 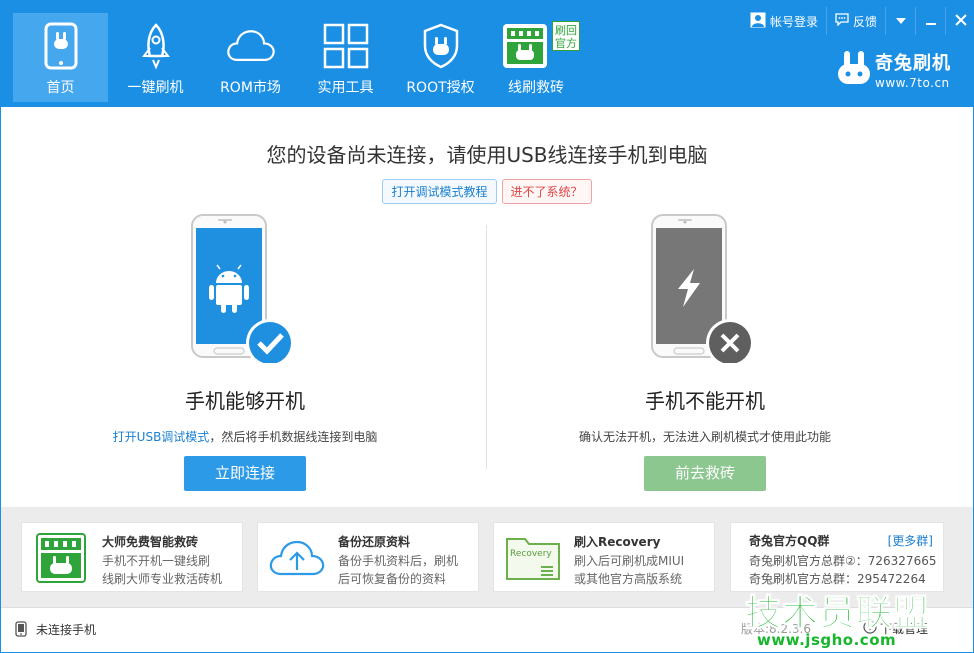 I want to click on top-right-controls: 帐号登录 反馈, so click(x=858, y=21).